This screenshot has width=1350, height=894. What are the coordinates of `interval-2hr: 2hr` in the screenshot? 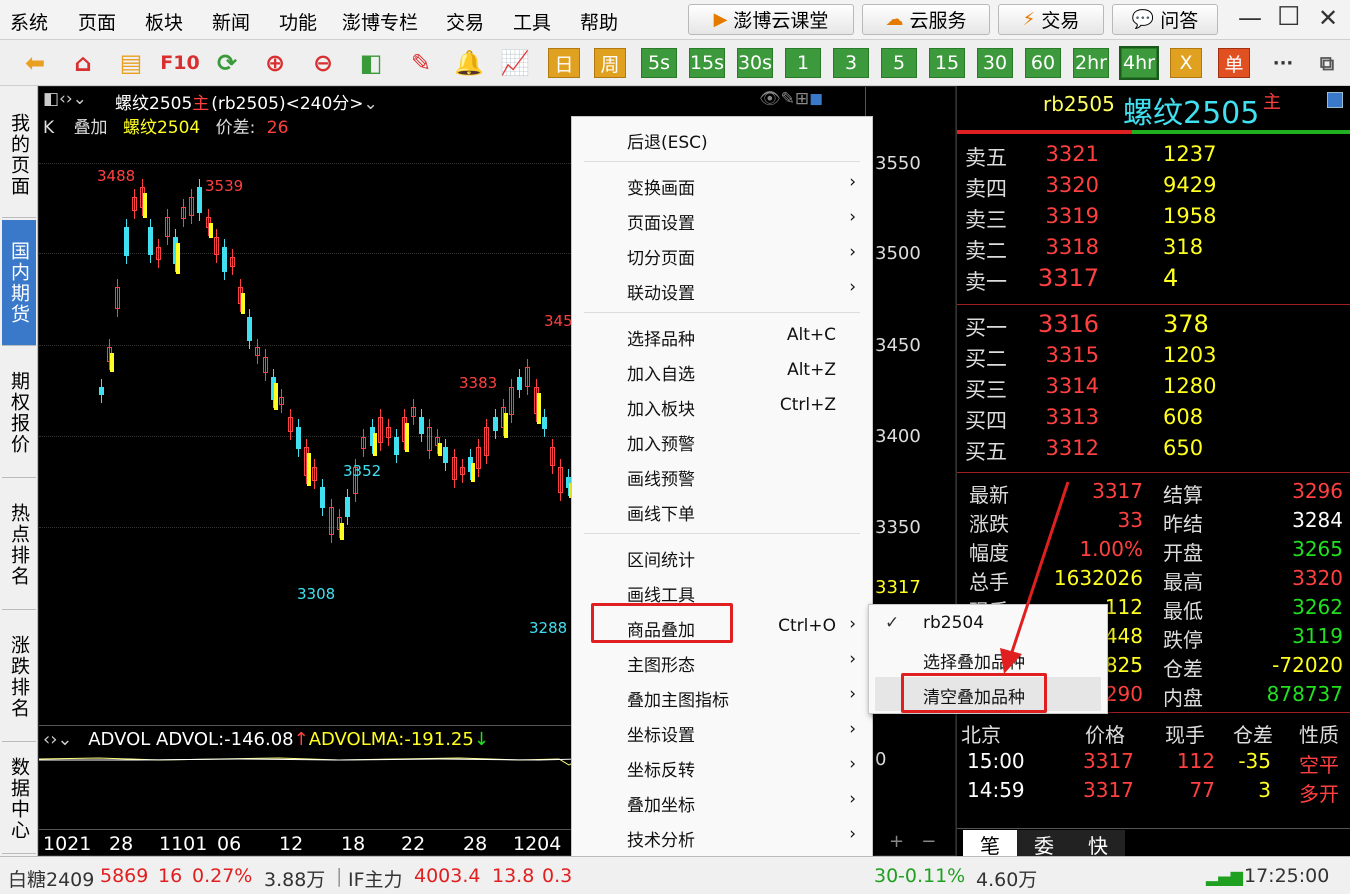 It's located at (1091, 63).